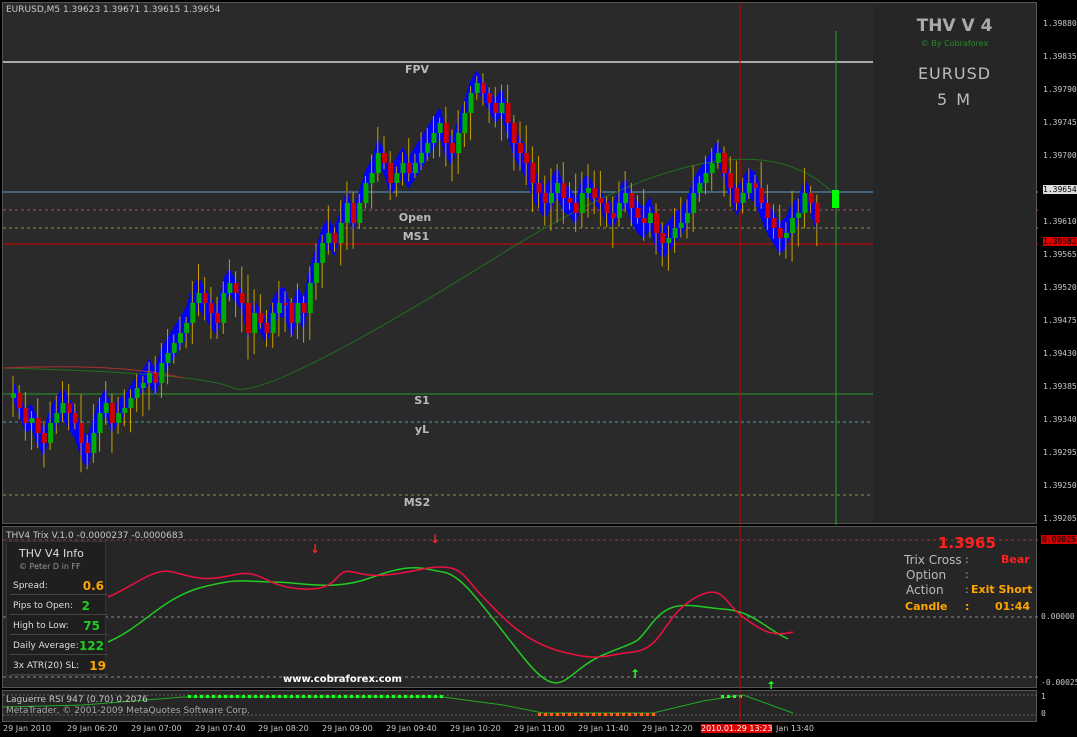  I want to click on trix-title: THV4 Trix V.1.0 -0.0000237 -0.0000683, so click(95, 536).